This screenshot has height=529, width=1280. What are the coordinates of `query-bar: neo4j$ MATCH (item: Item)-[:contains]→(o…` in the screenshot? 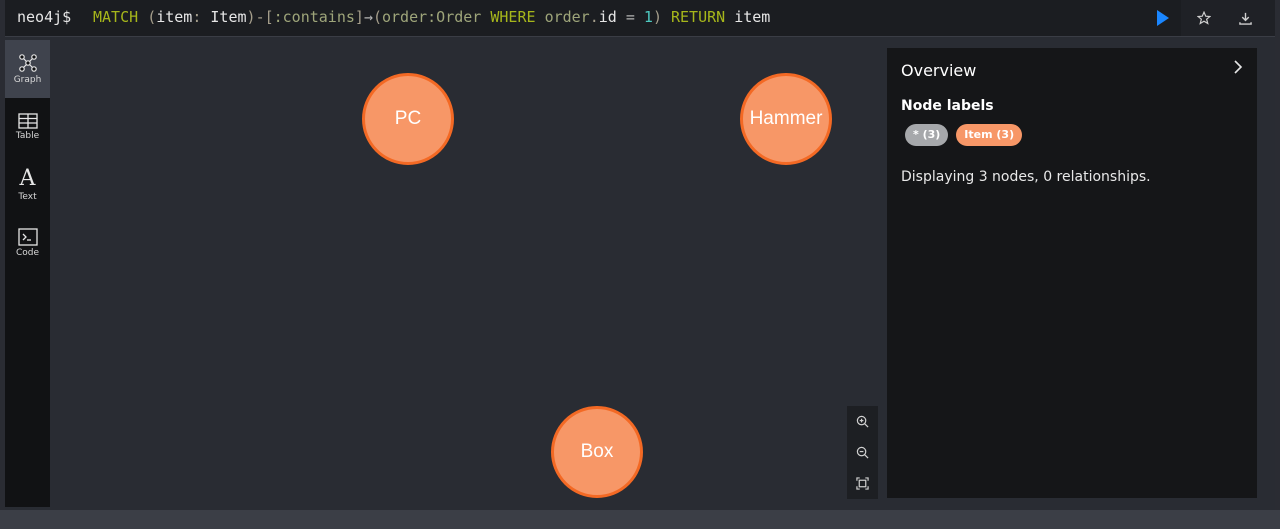 It's located at (640, 18).